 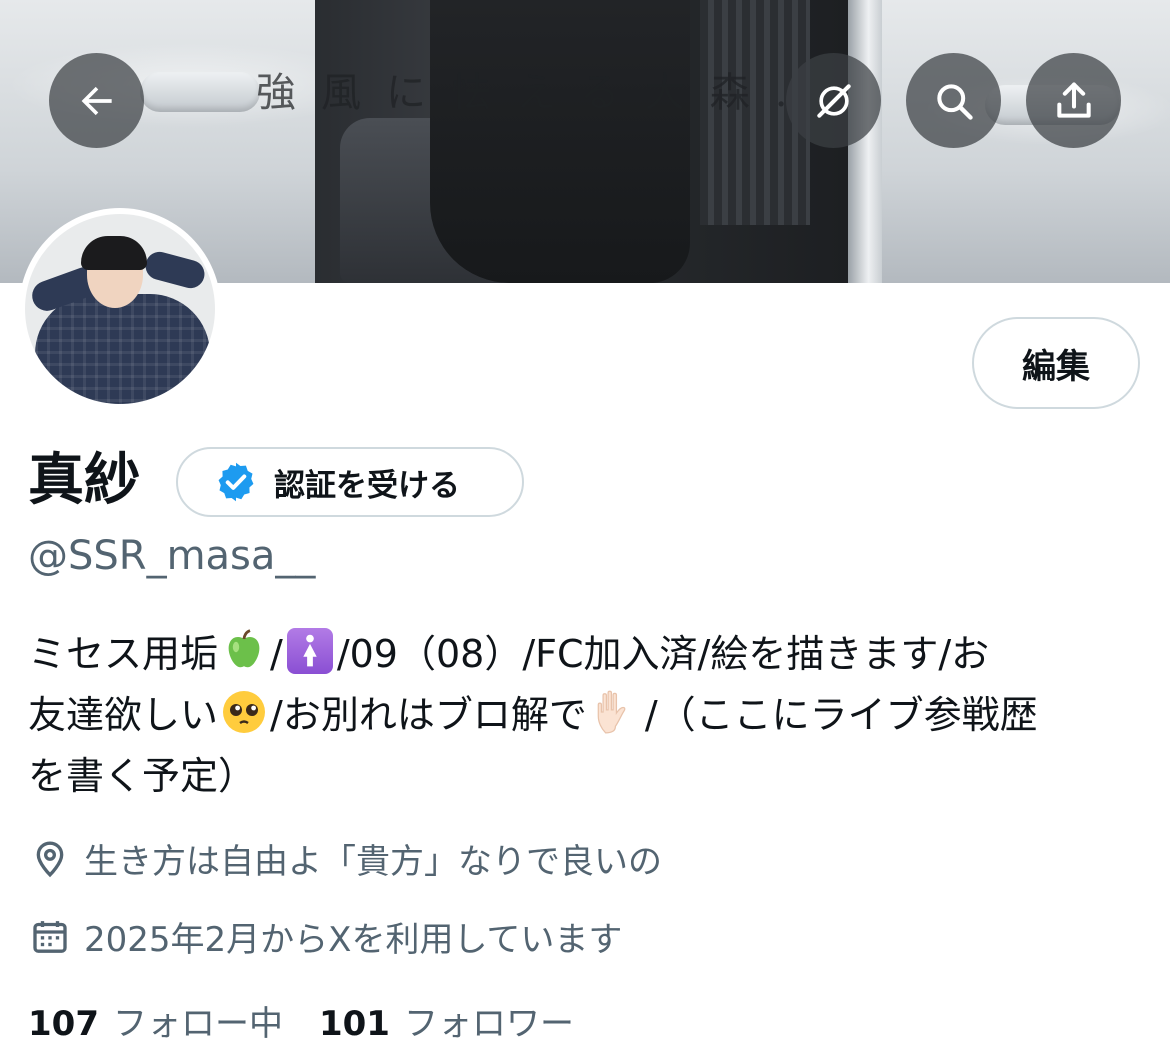 What do you see at coordinates (560, 141) in the screenshot?
I see `banner-person` at bounding box center [560, 141].